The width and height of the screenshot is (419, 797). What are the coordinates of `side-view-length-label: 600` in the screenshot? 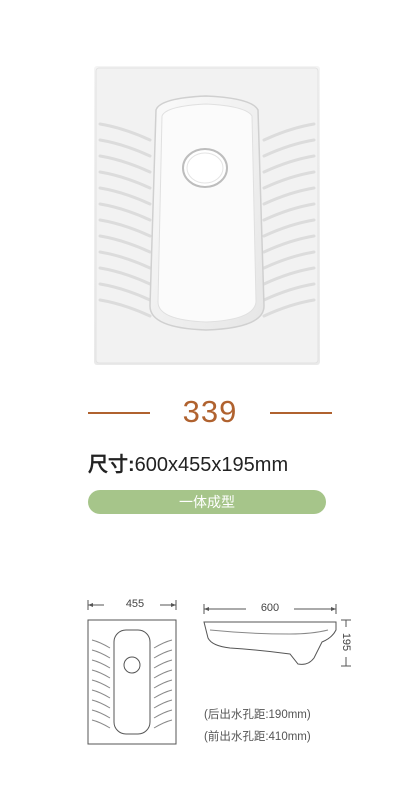 It's located at (270, 608).